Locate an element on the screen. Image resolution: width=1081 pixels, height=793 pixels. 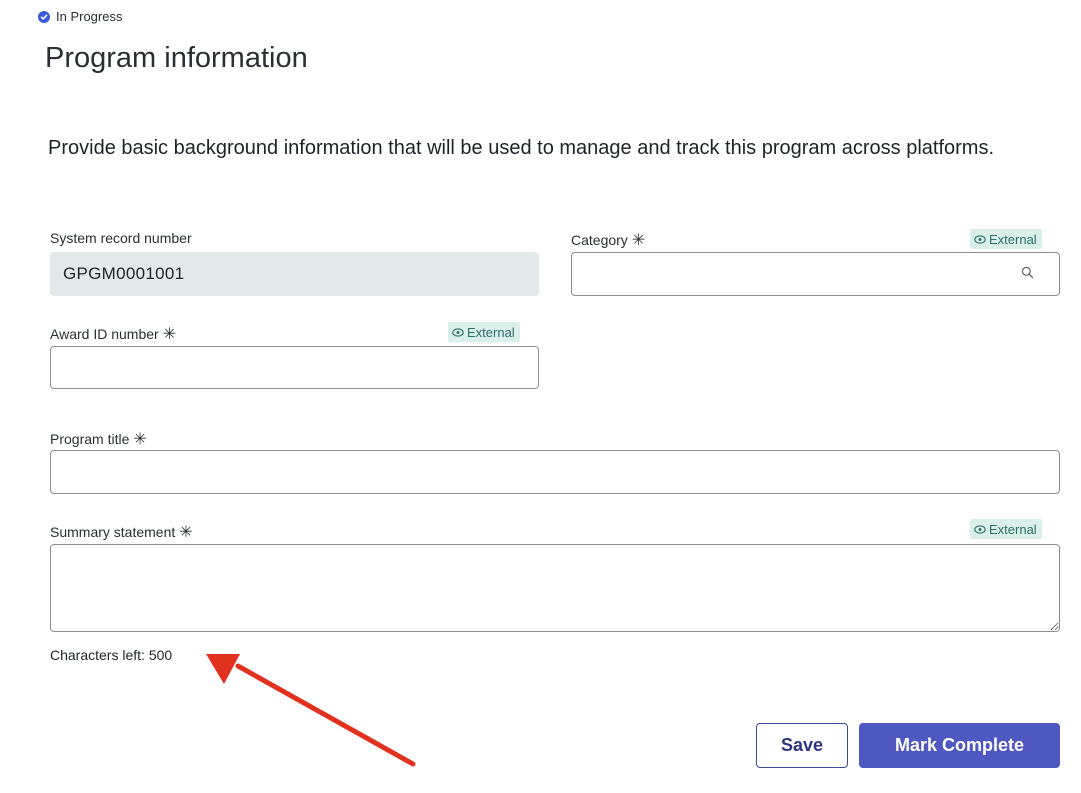
system-record-number-value: GPGM0001001 is located at coordinates (124, 273).